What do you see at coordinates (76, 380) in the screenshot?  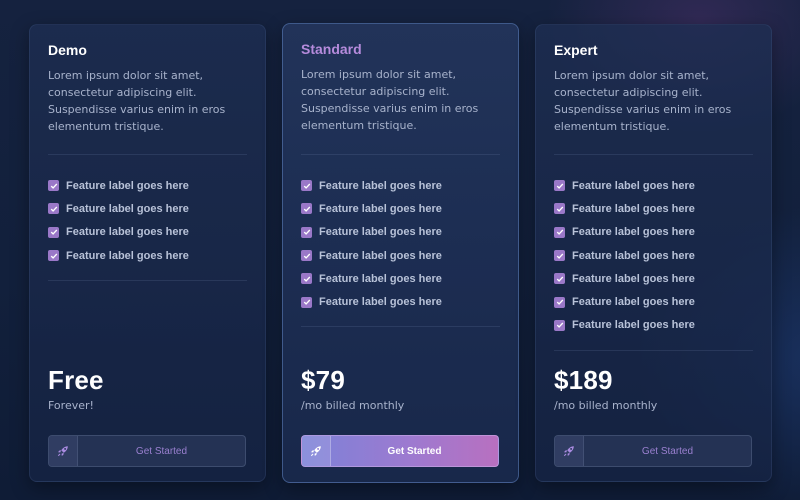 I see `plan-price: Free` at bounding box center [76, 380].